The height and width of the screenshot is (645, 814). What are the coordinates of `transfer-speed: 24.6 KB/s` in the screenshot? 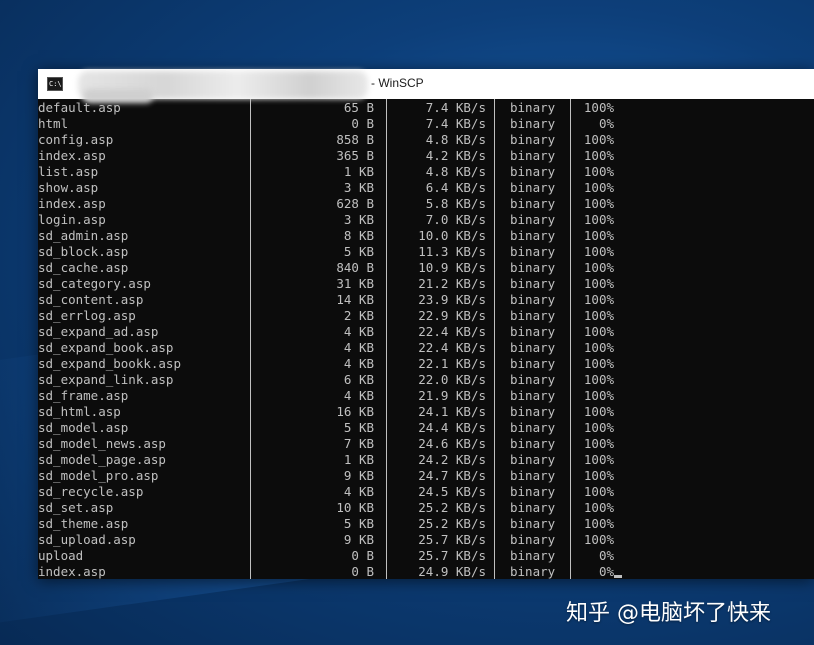 It's located at (452, 443).